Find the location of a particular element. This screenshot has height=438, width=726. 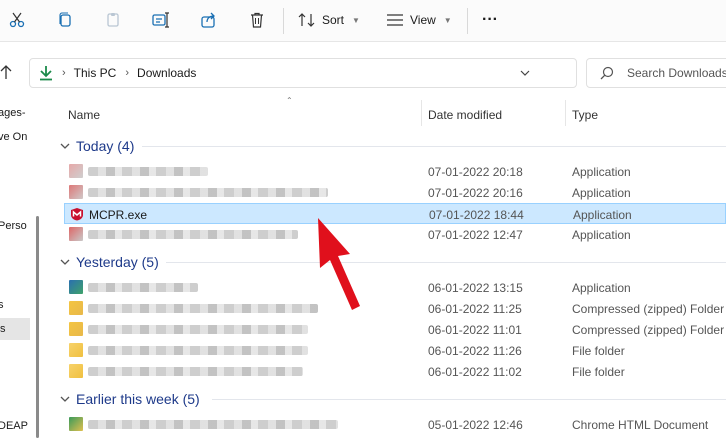

file-date: 07-01-2022 20:18 is located at coordinates (475, 172).